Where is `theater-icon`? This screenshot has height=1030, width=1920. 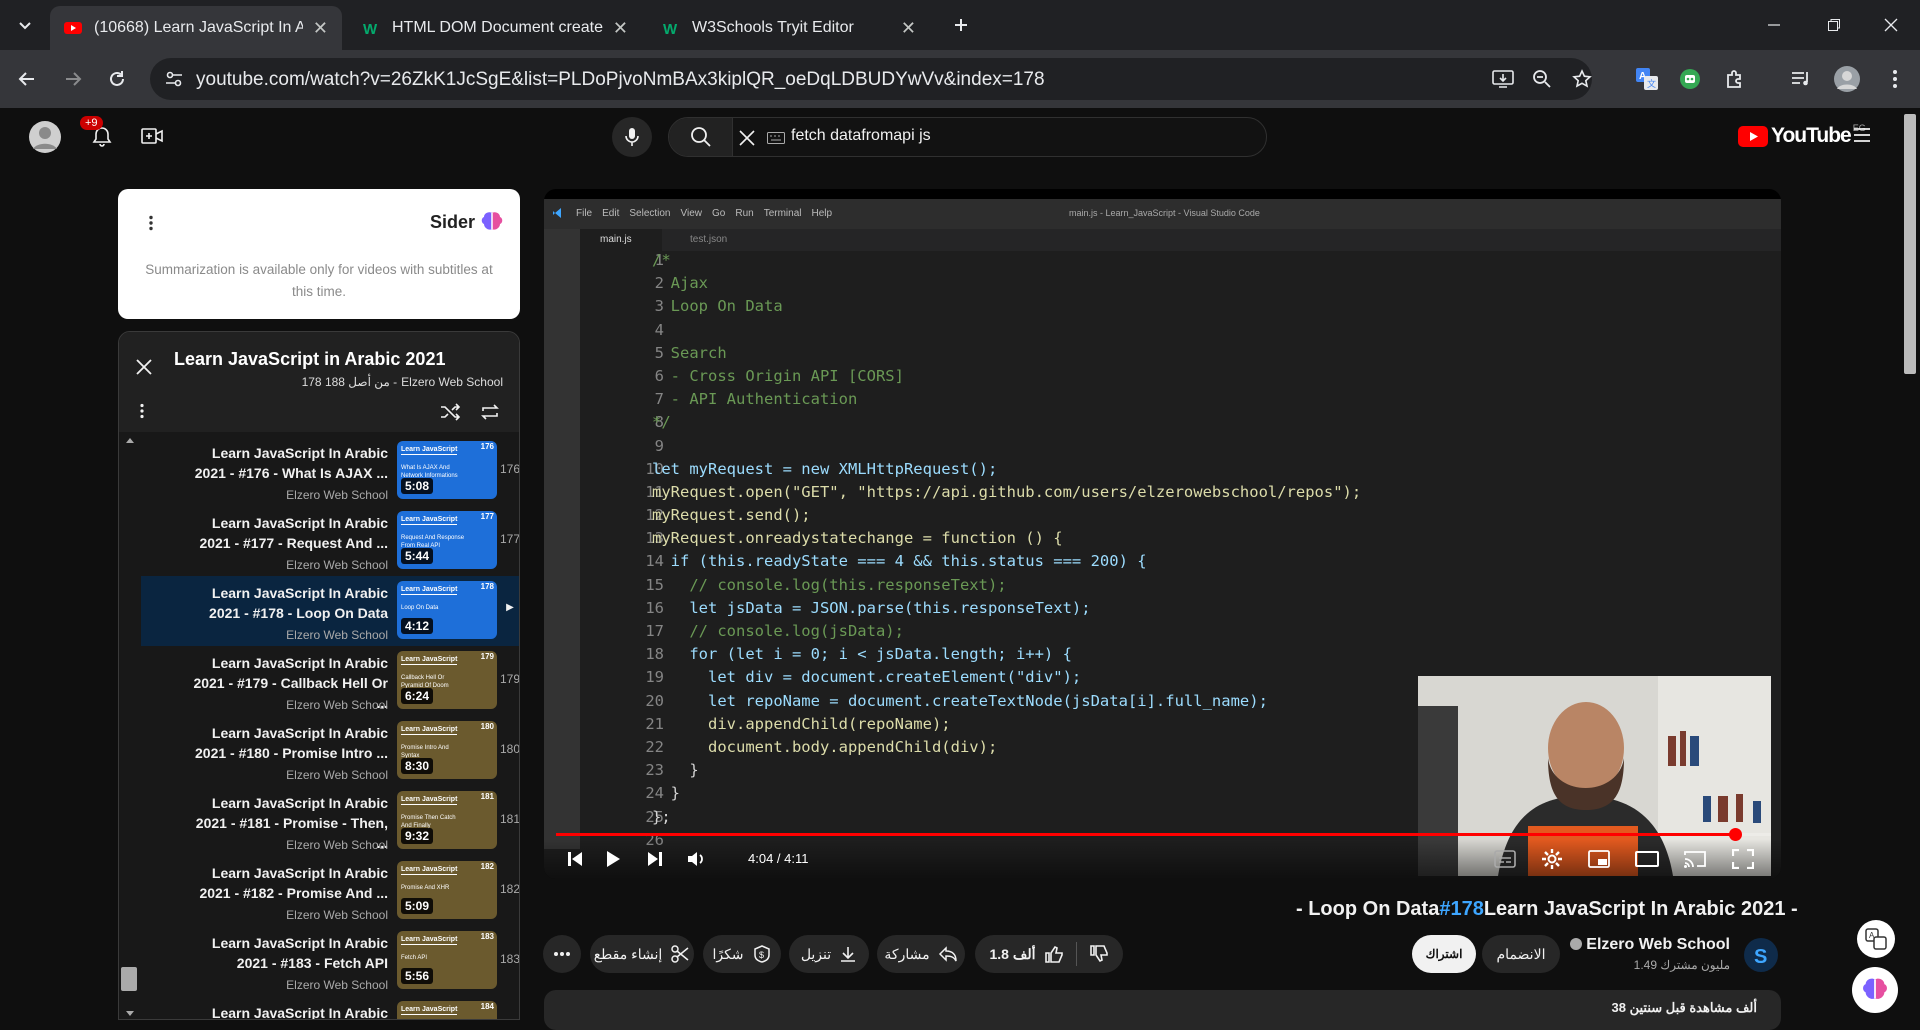 theater-icon is located at coordinates (1647, 859).